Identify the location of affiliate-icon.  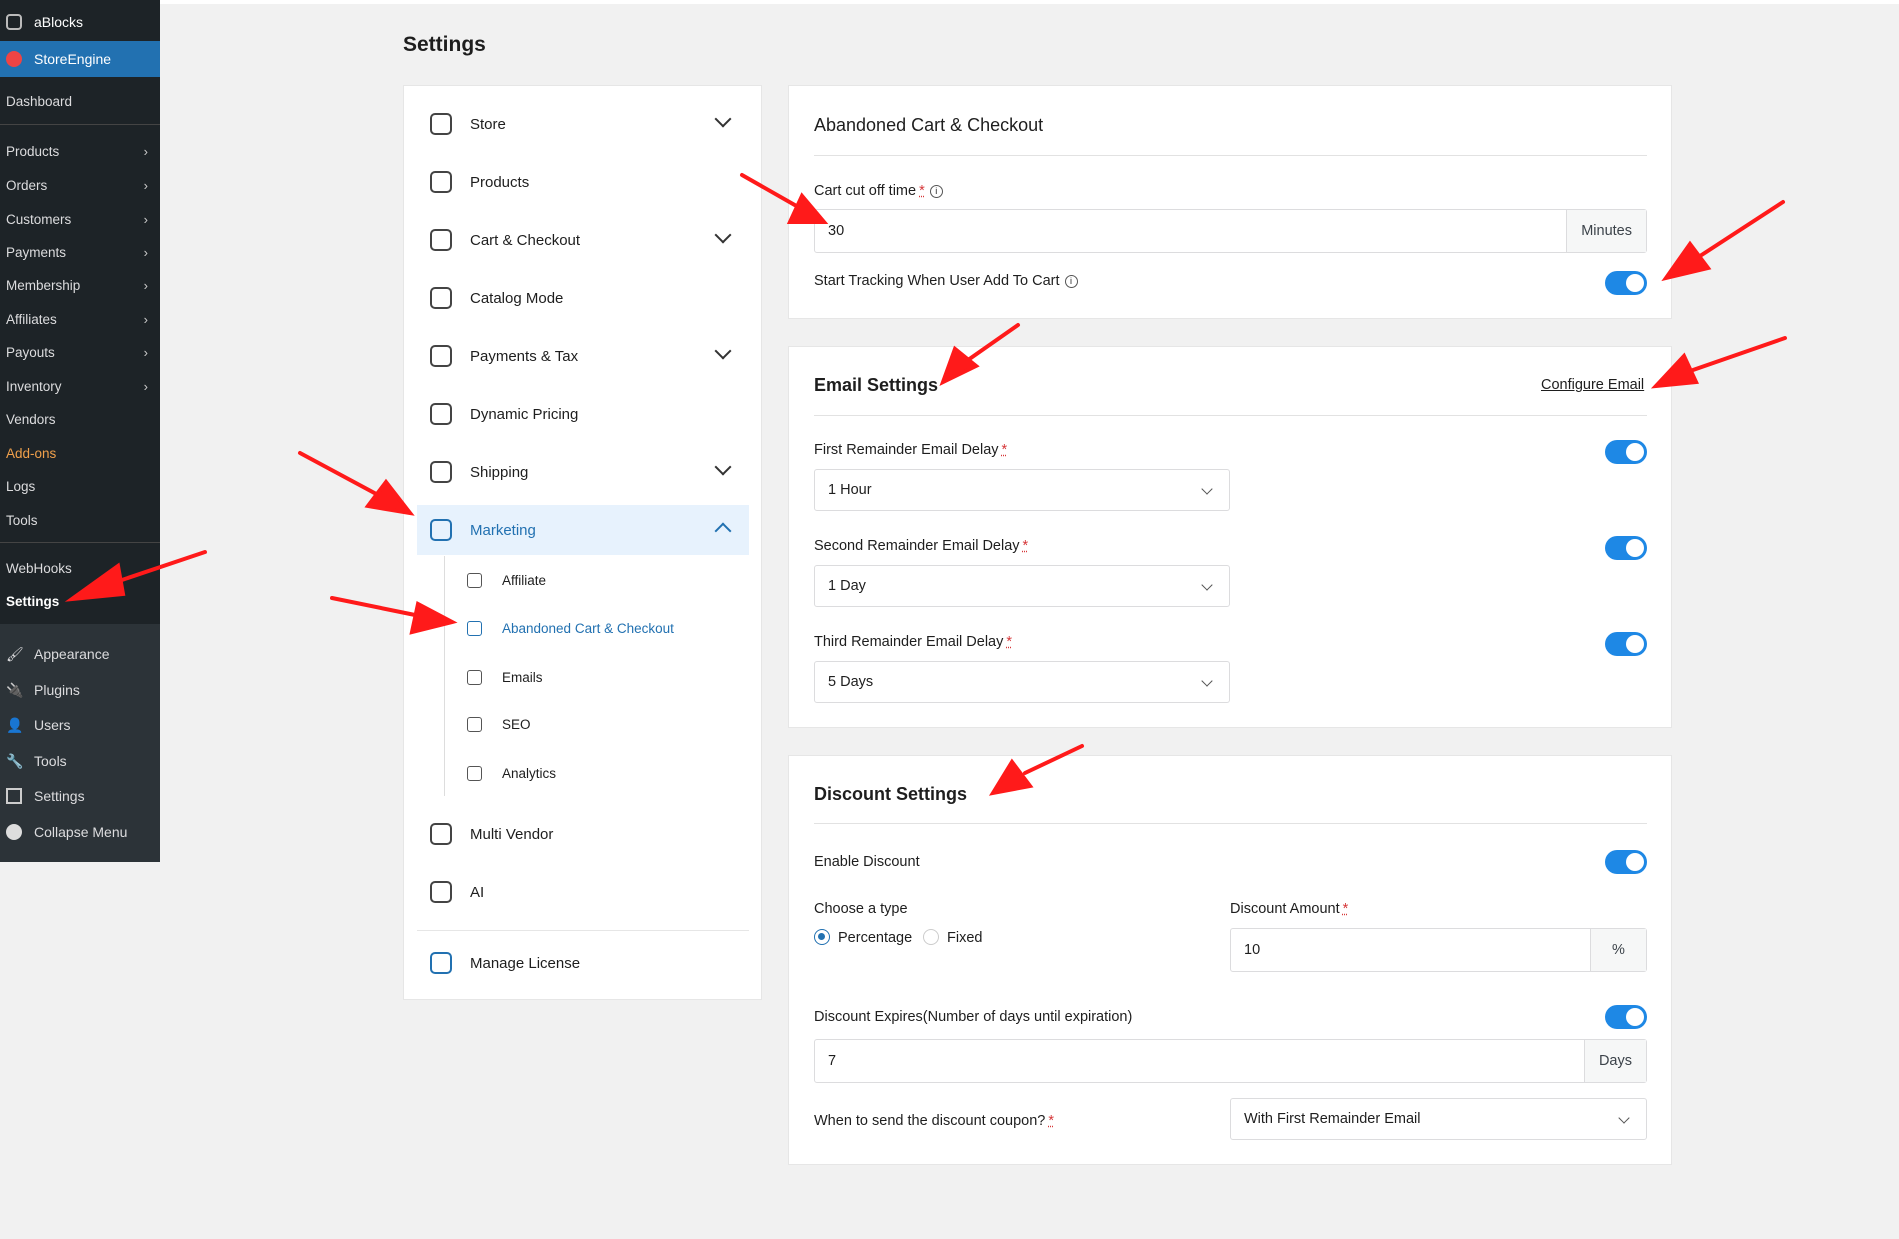
(474, 580).